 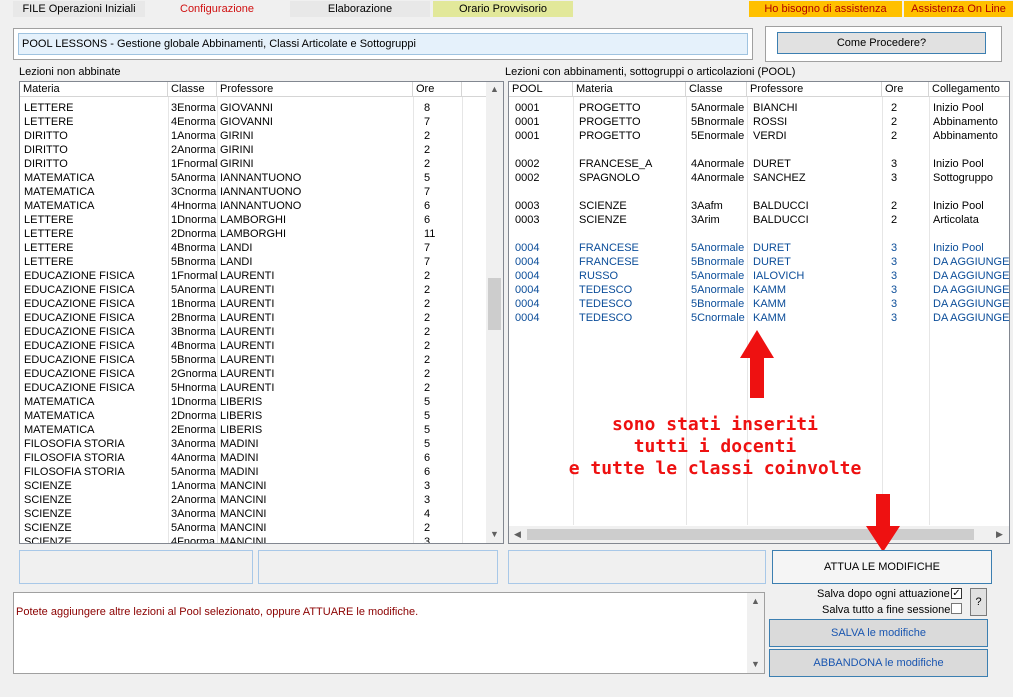 What do you see at coordinates (969, 89) in the screenshot?
I see `right-header-collegamento: Collegamento` at bounding box center [969, 89].